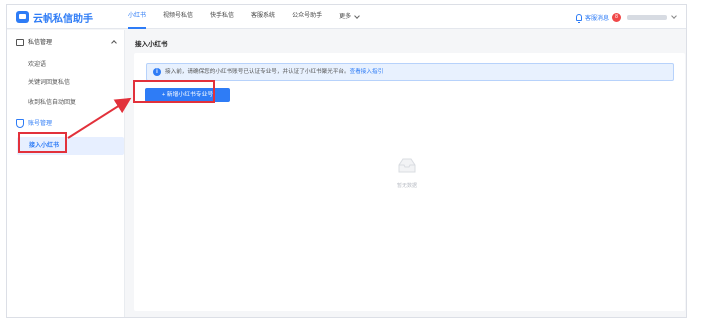  I want to click on app-logo: 云帆私信助手, so click(54, 17).